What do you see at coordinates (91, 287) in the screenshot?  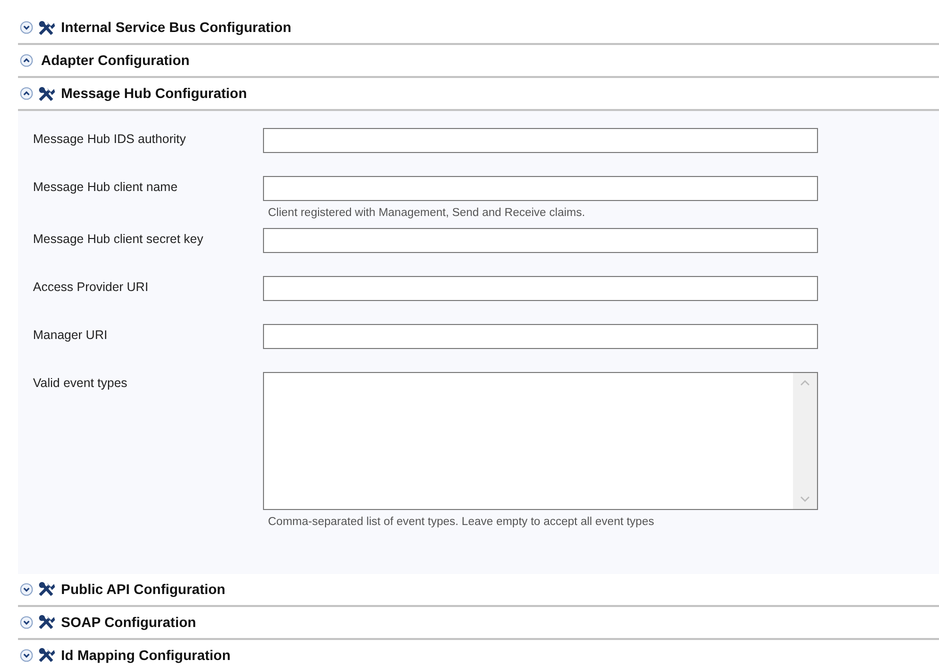 I see `field-label: Access Provider URI` at bounding box center [91, 287].